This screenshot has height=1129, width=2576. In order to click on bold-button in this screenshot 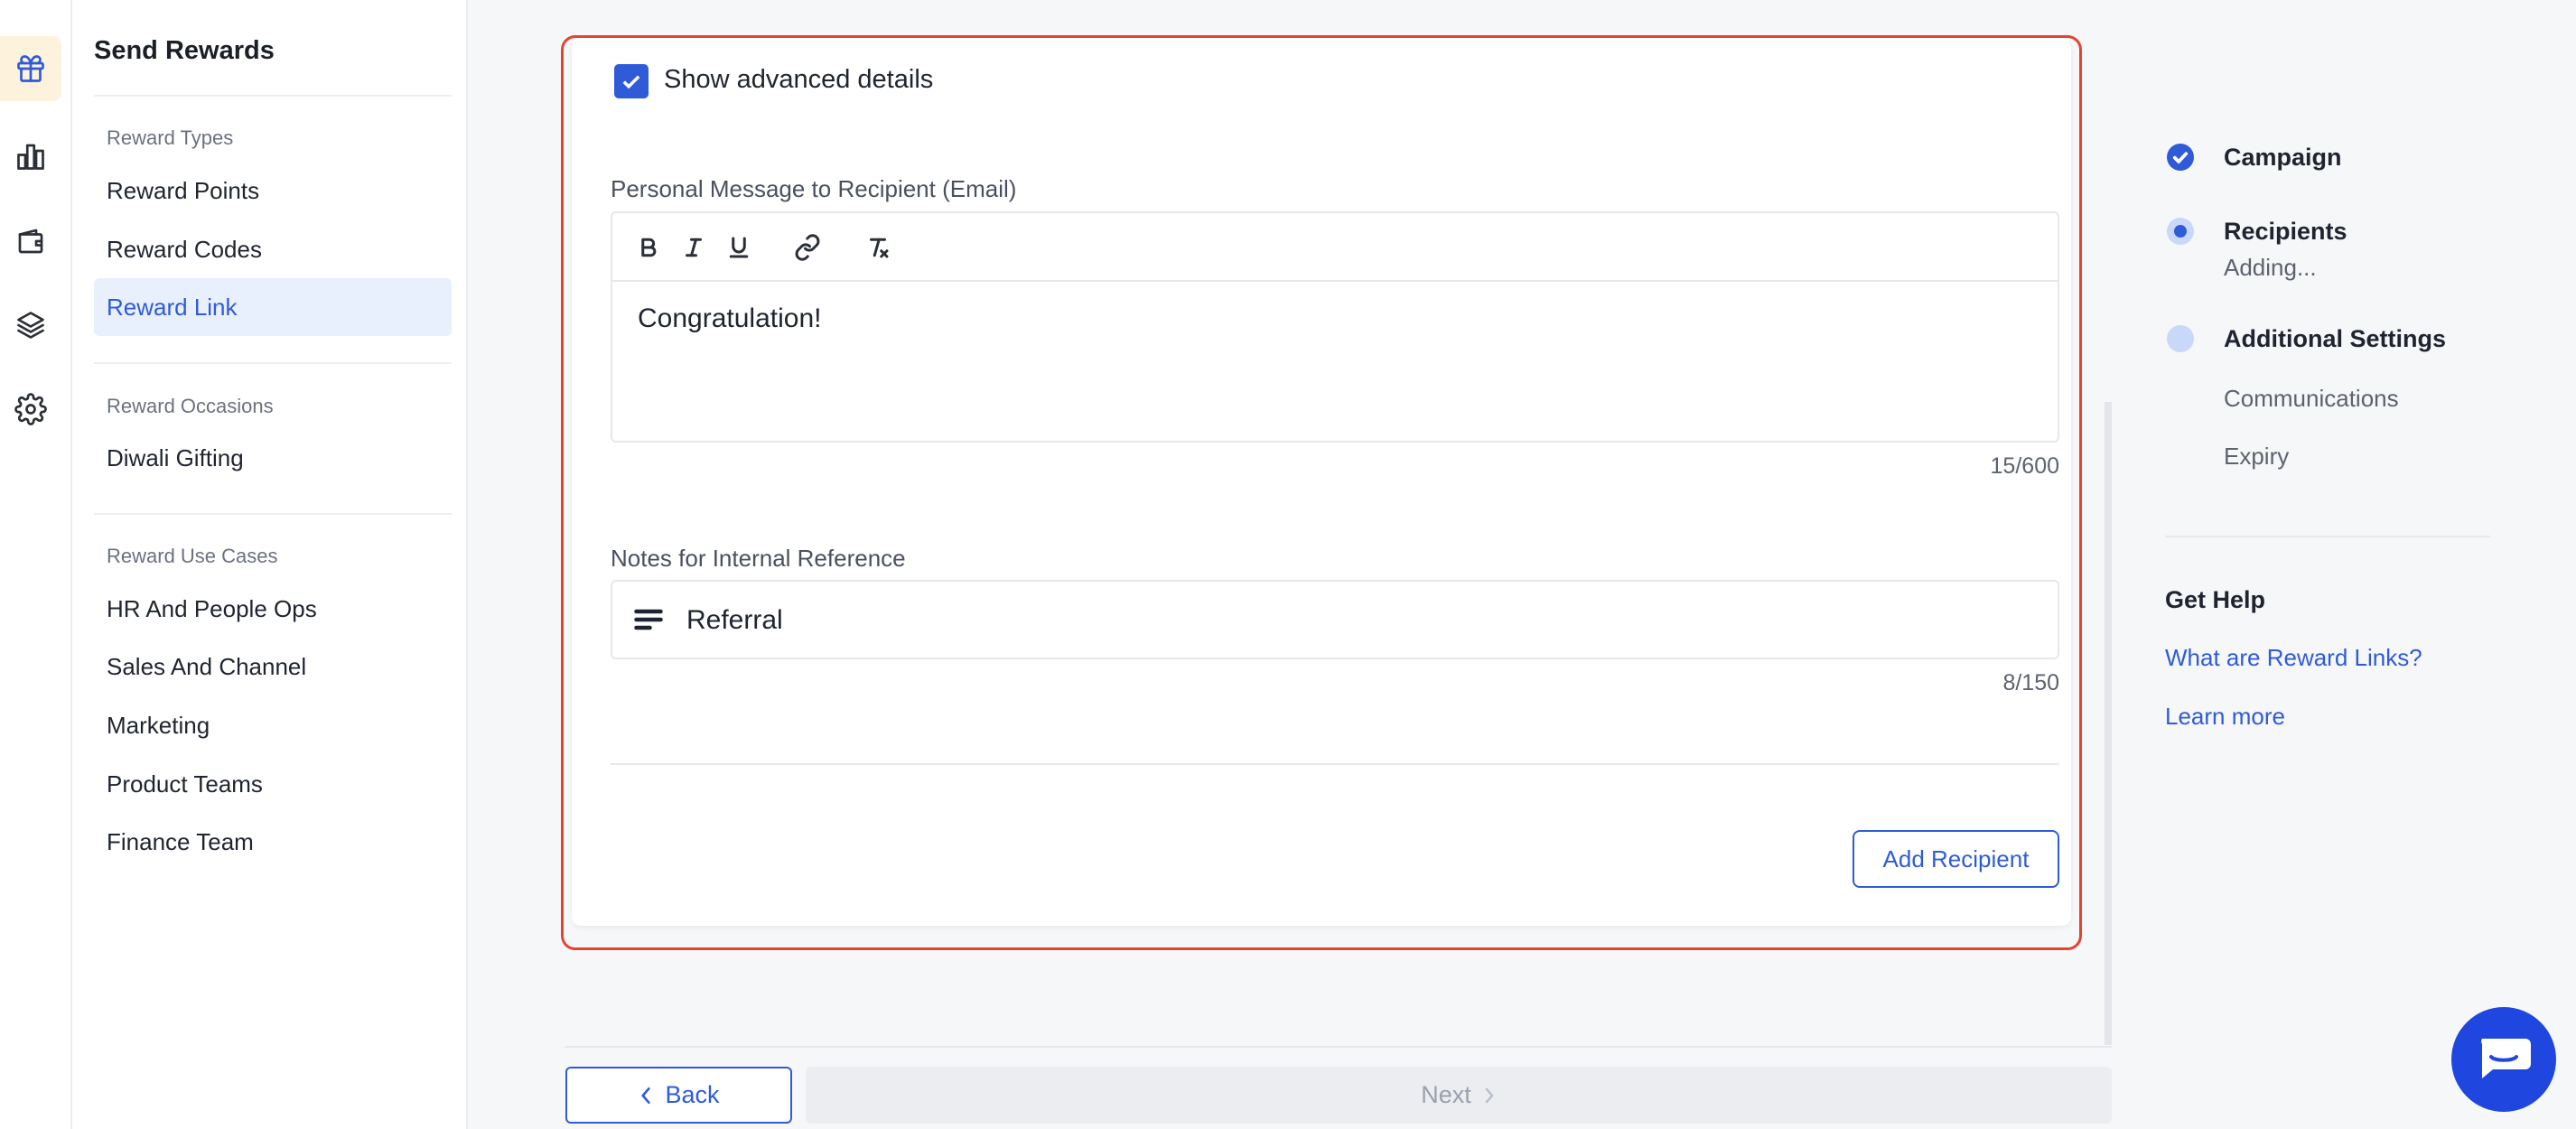, I will do `click(648, 247)`.